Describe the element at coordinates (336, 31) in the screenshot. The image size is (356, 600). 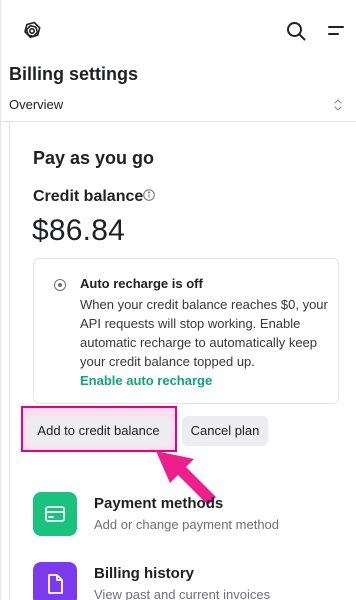
I see `menu-icon` at that location.